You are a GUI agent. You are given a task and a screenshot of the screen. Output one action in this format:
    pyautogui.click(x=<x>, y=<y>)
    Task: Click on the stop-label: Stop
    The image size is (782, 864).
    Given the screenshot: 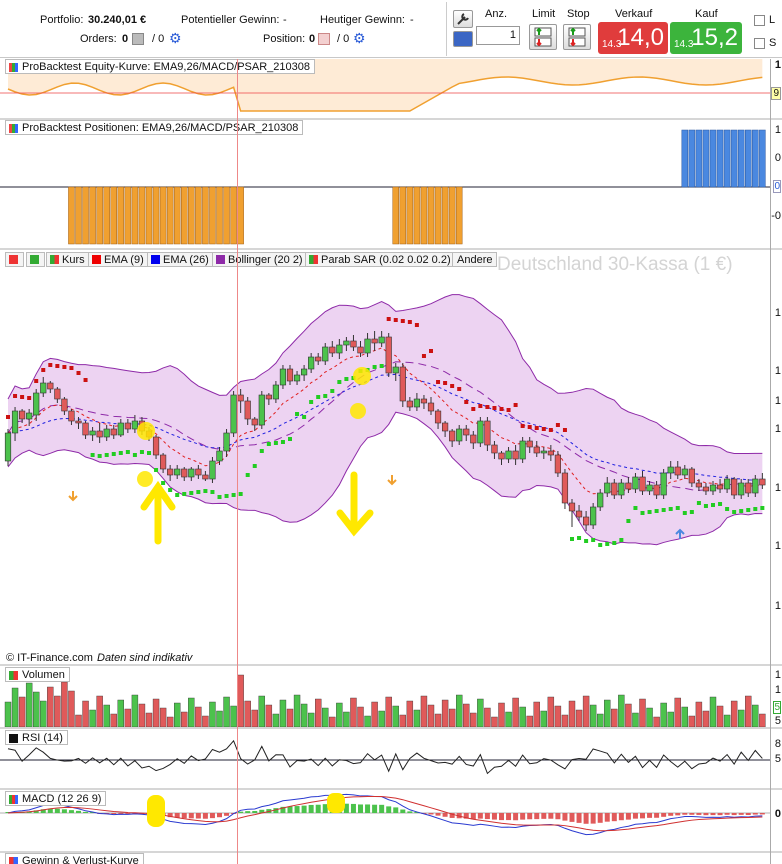 What is the action you would take?
    pyautogui.click(x=578, y=14)
    